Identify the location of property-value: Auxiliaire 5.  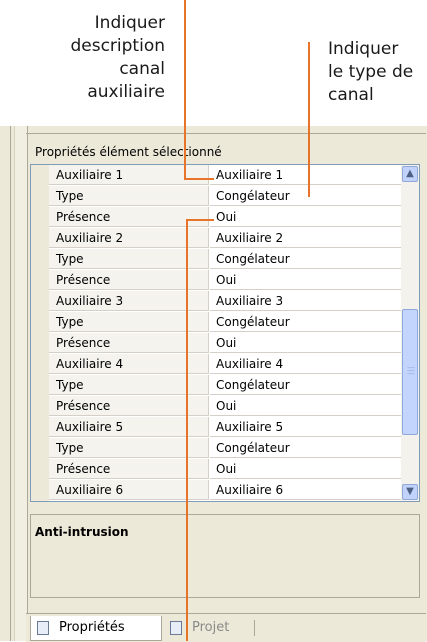
(305, 427).